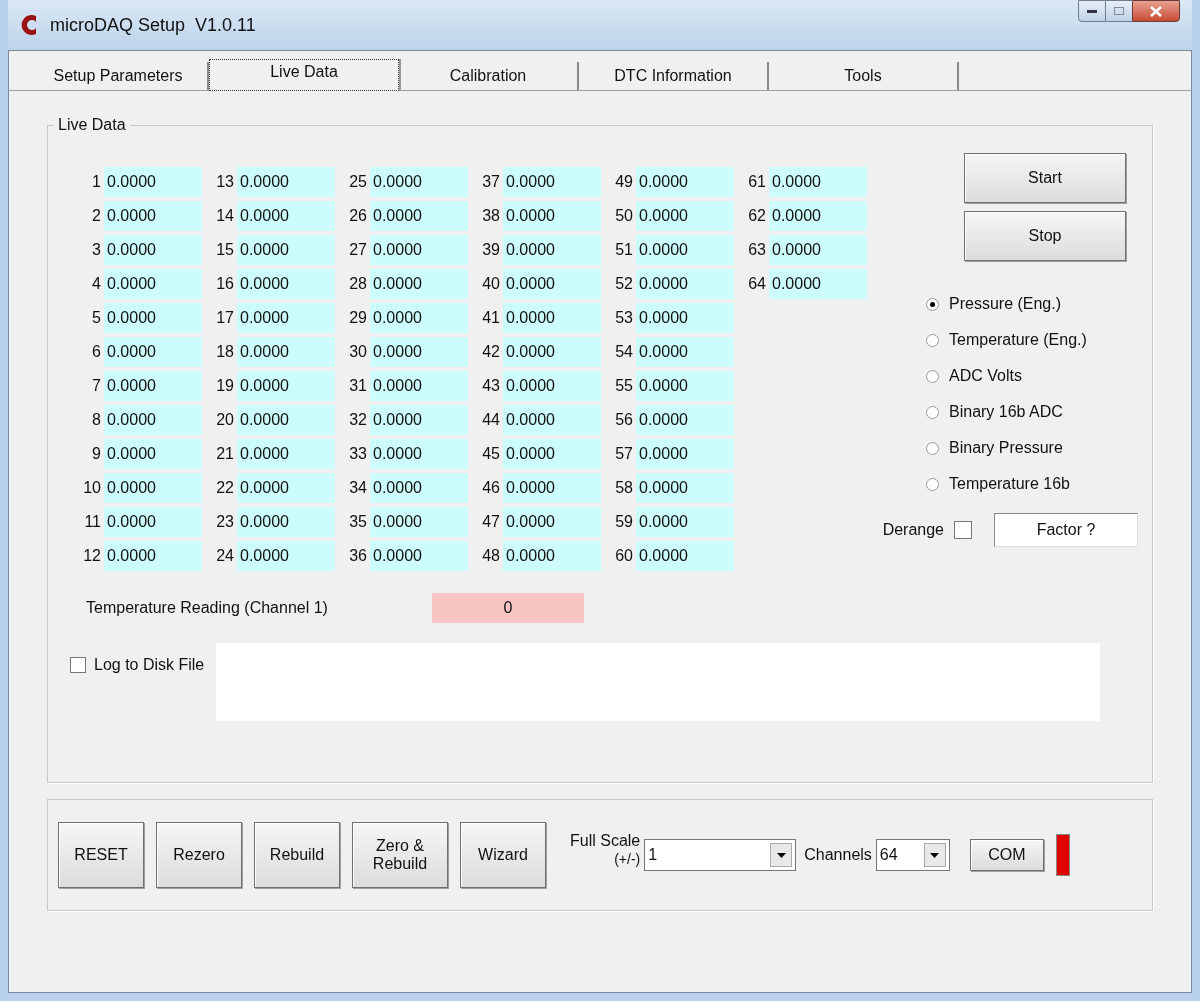  Describe the element at coordinates (1026, 448) in the screenshot. I see `radio-option: Binary Pressure` at that location.